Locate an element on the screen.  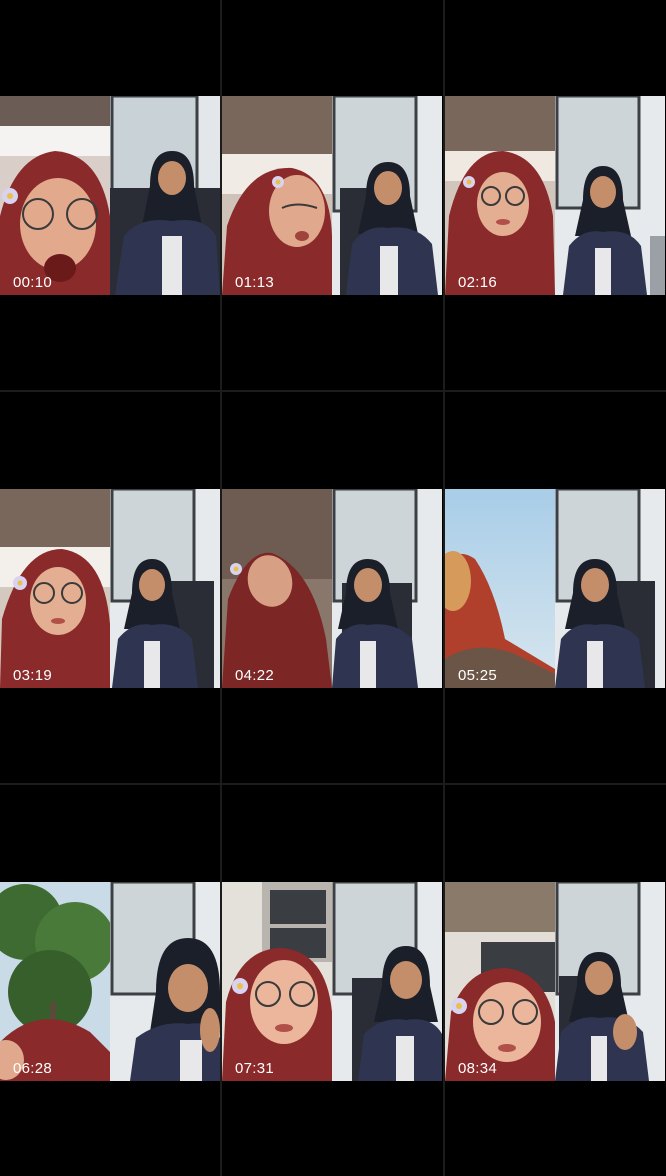
timestamp-label: 02:16 is located at coordinates (478, 282).